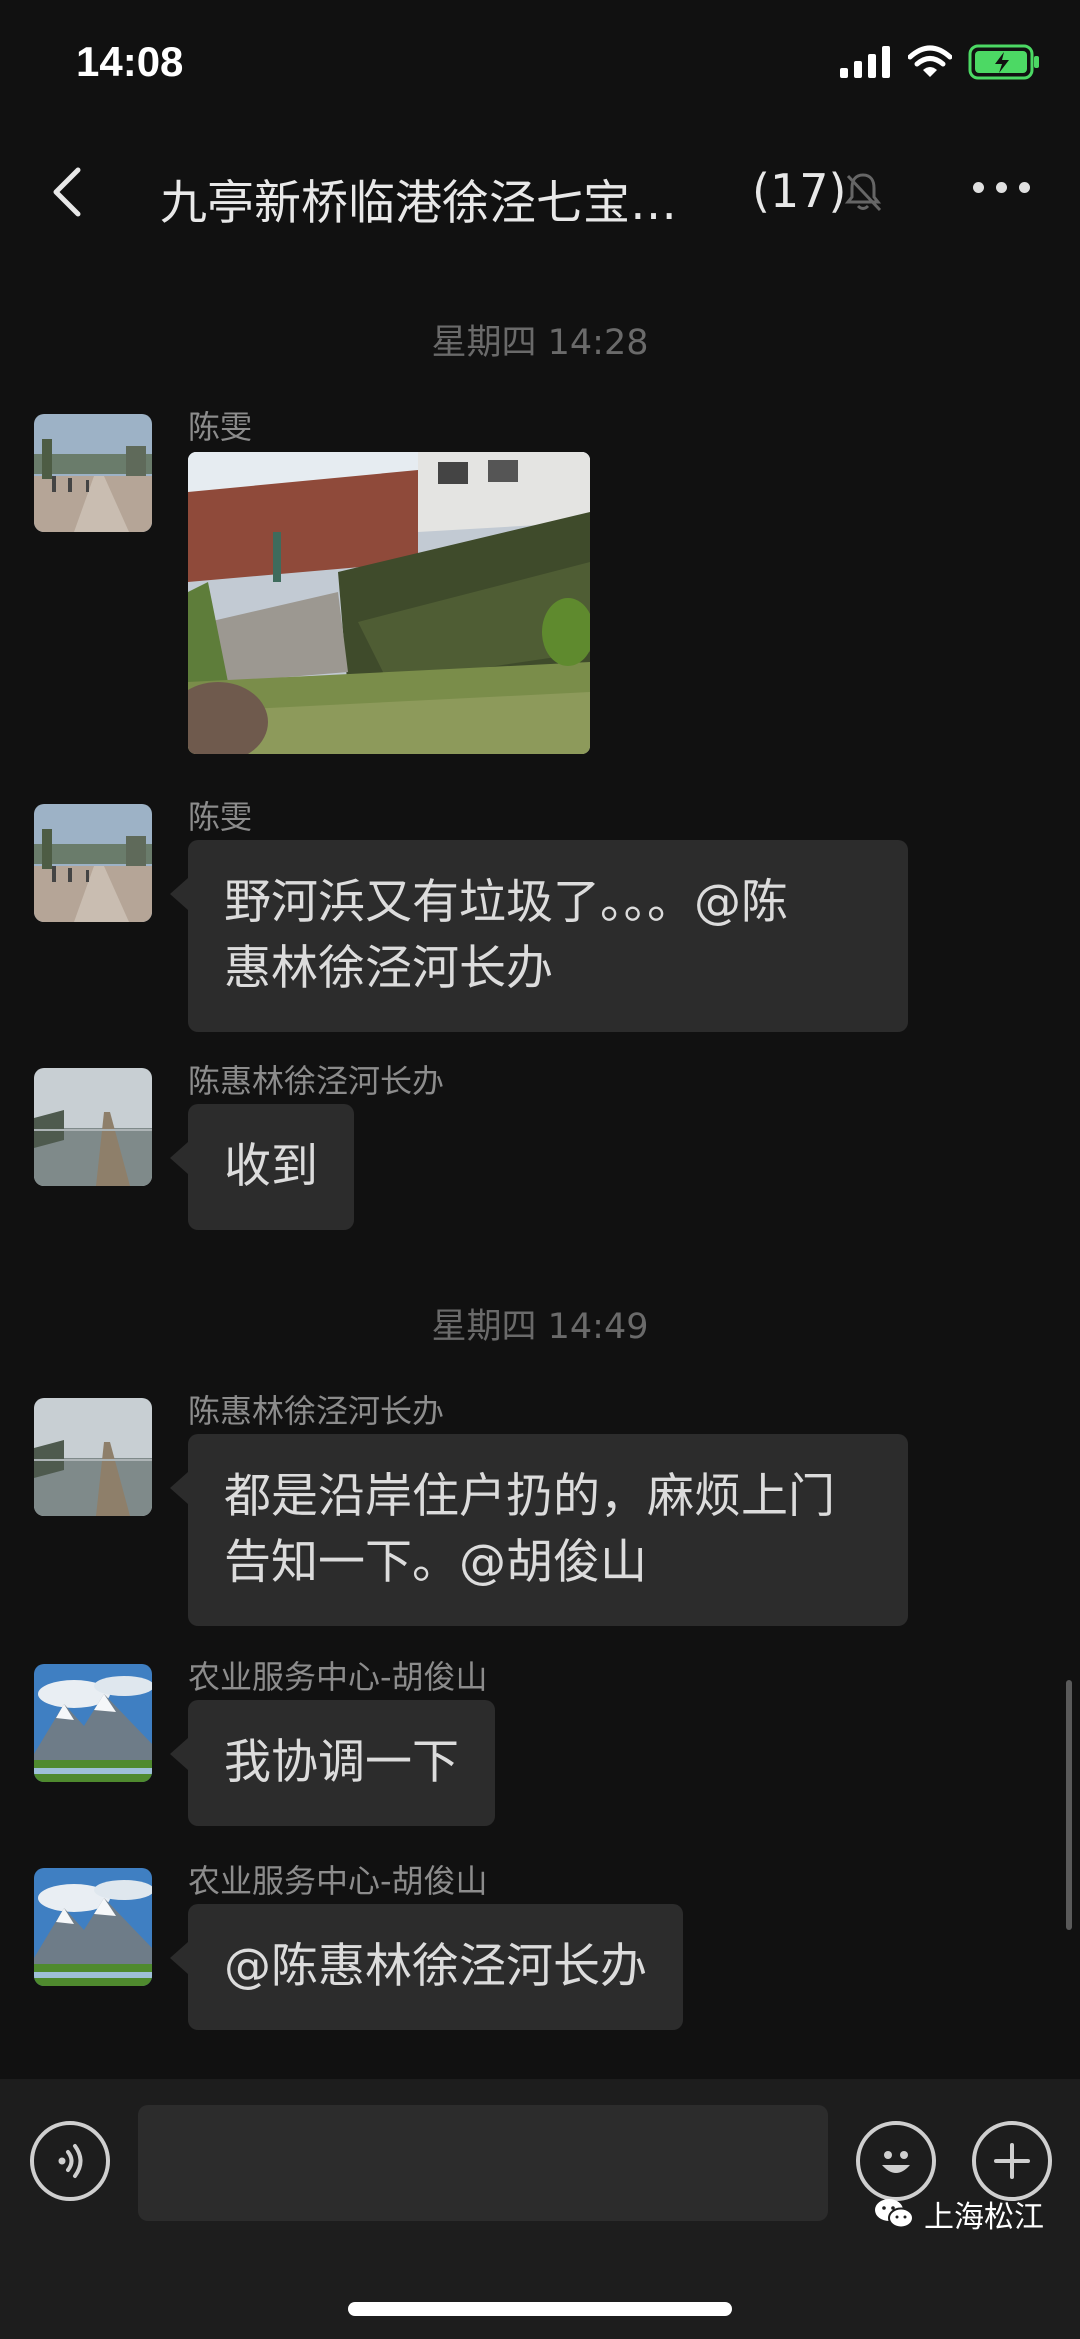 This screenshot has width=1080, height=2339. I want to click on message-line: 收到, so click(271, 1166).